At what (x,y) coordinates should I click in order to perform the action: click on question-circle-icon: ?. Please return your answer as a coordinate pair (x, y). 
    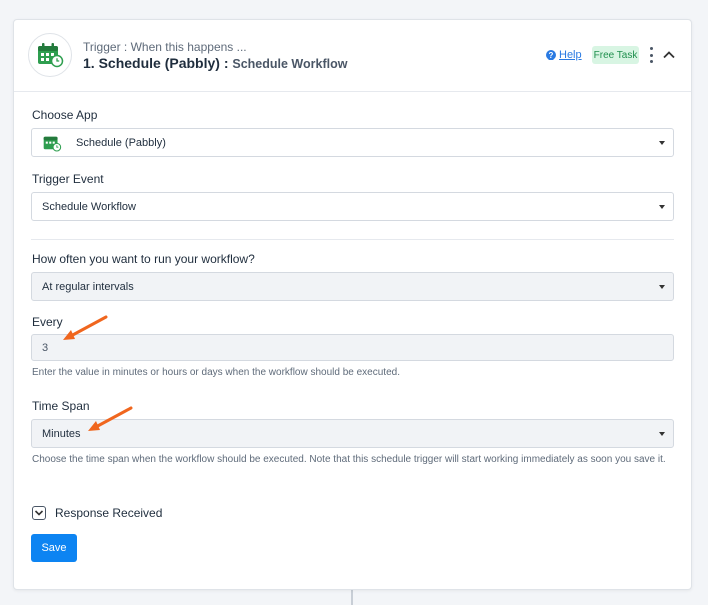
    Looking at the image, I should click on (551, 55).